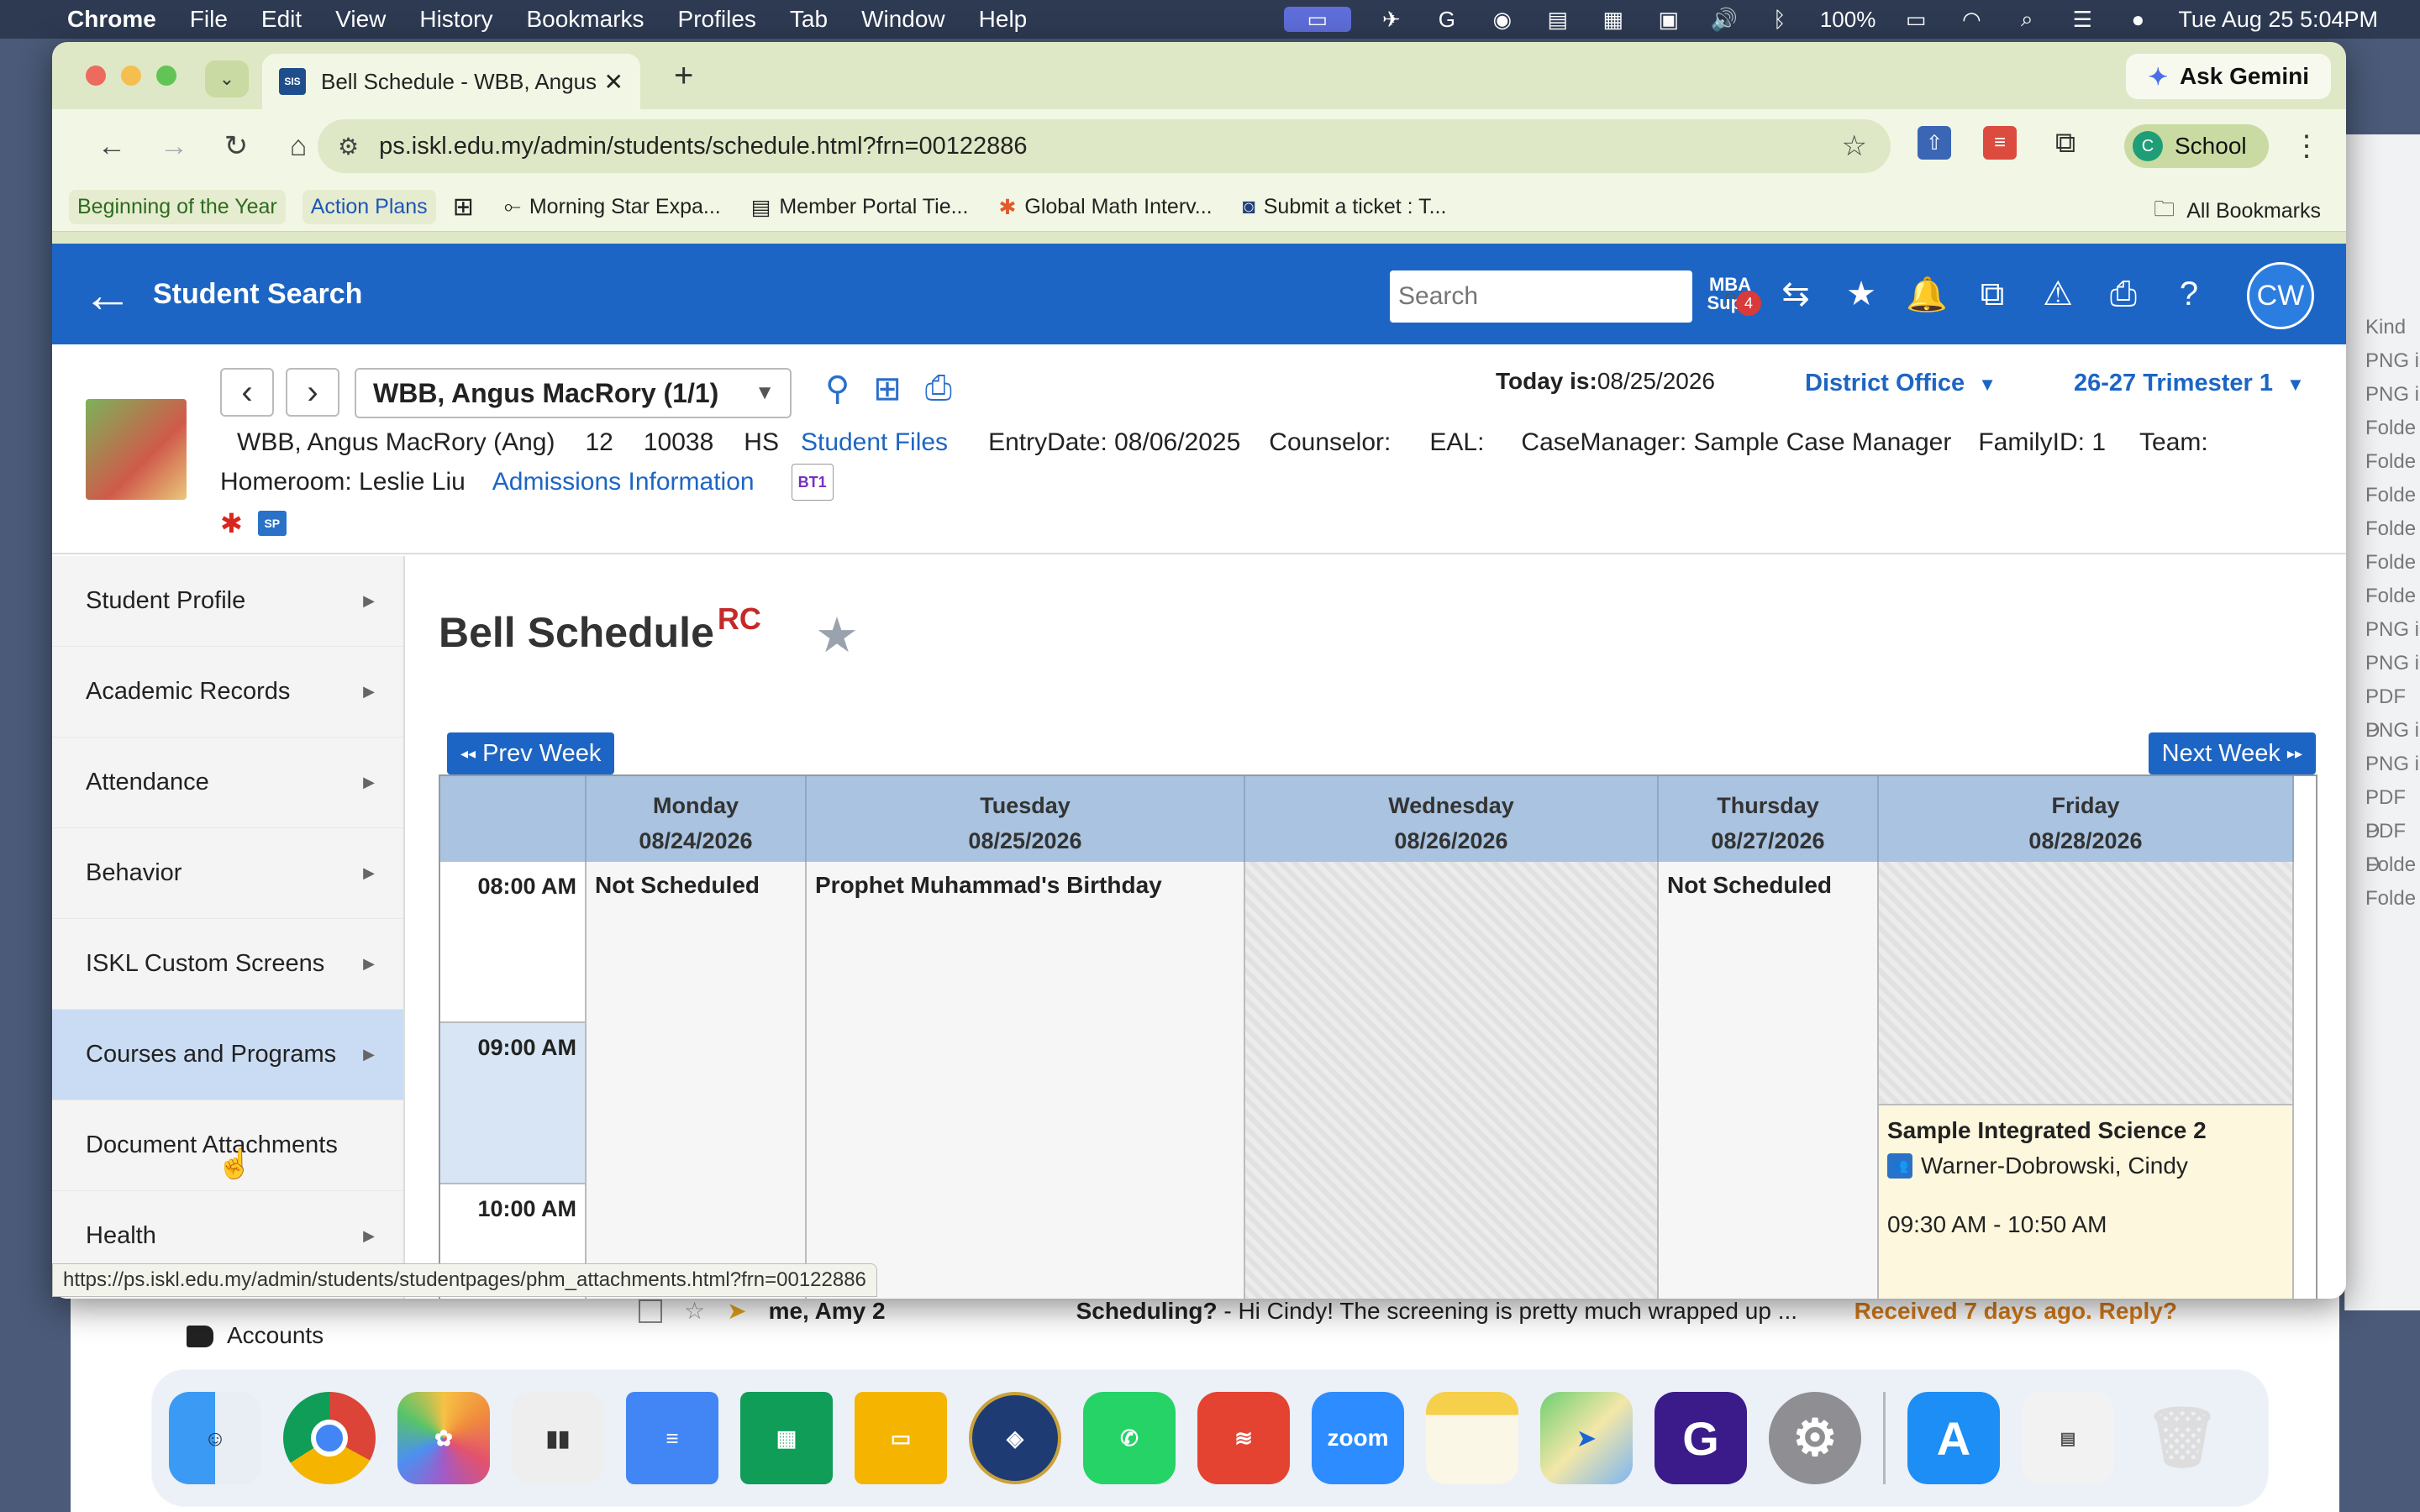  I want to click on google-sheets-icon: ▦, so click(786, 1438).